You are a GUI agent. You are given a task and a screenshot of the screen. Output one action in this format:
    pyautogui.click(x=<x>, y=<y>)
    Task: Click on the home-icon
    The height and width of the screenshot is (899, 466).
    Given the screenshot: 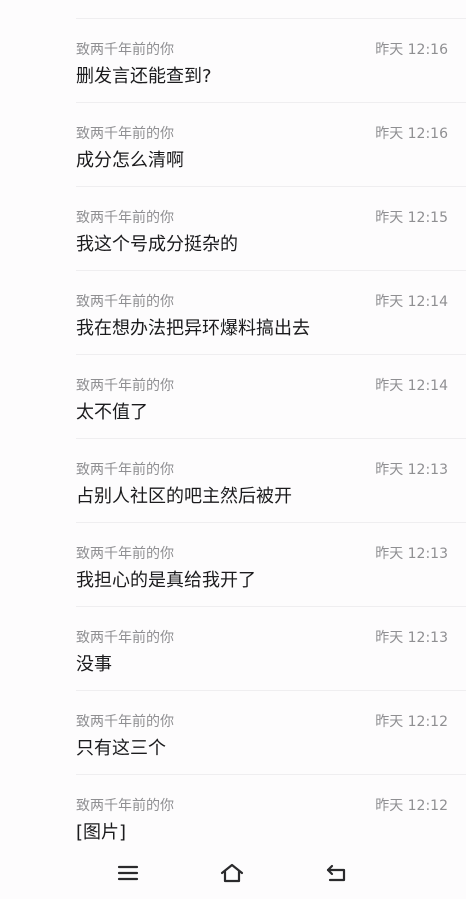 What is the action you would take?
    pyautogui.click(x=232, y=873)
    